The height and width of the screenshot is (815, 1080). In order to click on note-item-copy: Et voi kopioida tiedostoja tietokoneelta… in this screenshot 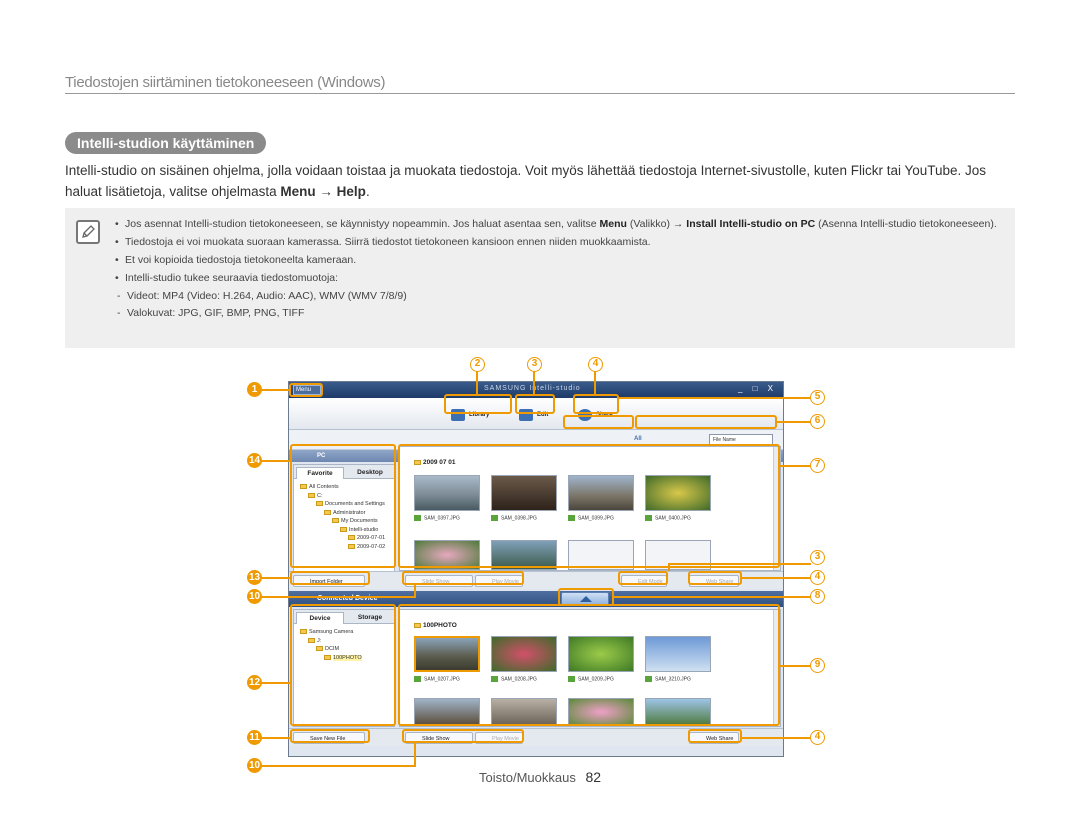, I will do `click(560, 260)`.